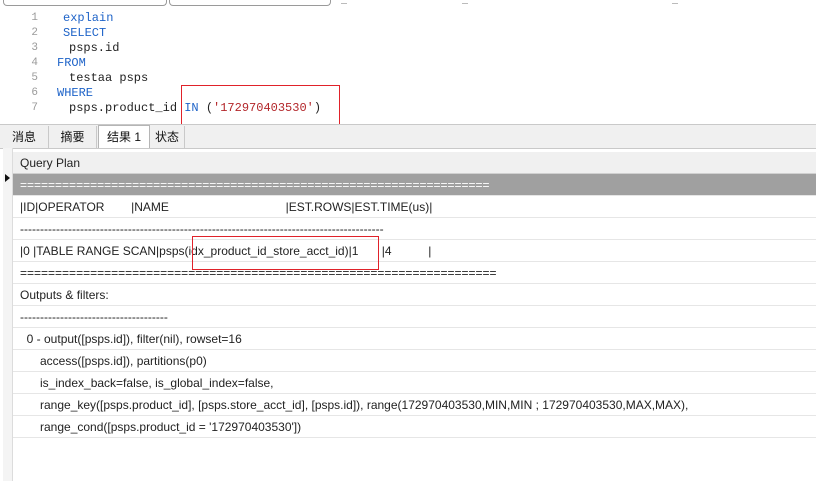  I want to click on tab-messages: 消息, so click(24, 137).